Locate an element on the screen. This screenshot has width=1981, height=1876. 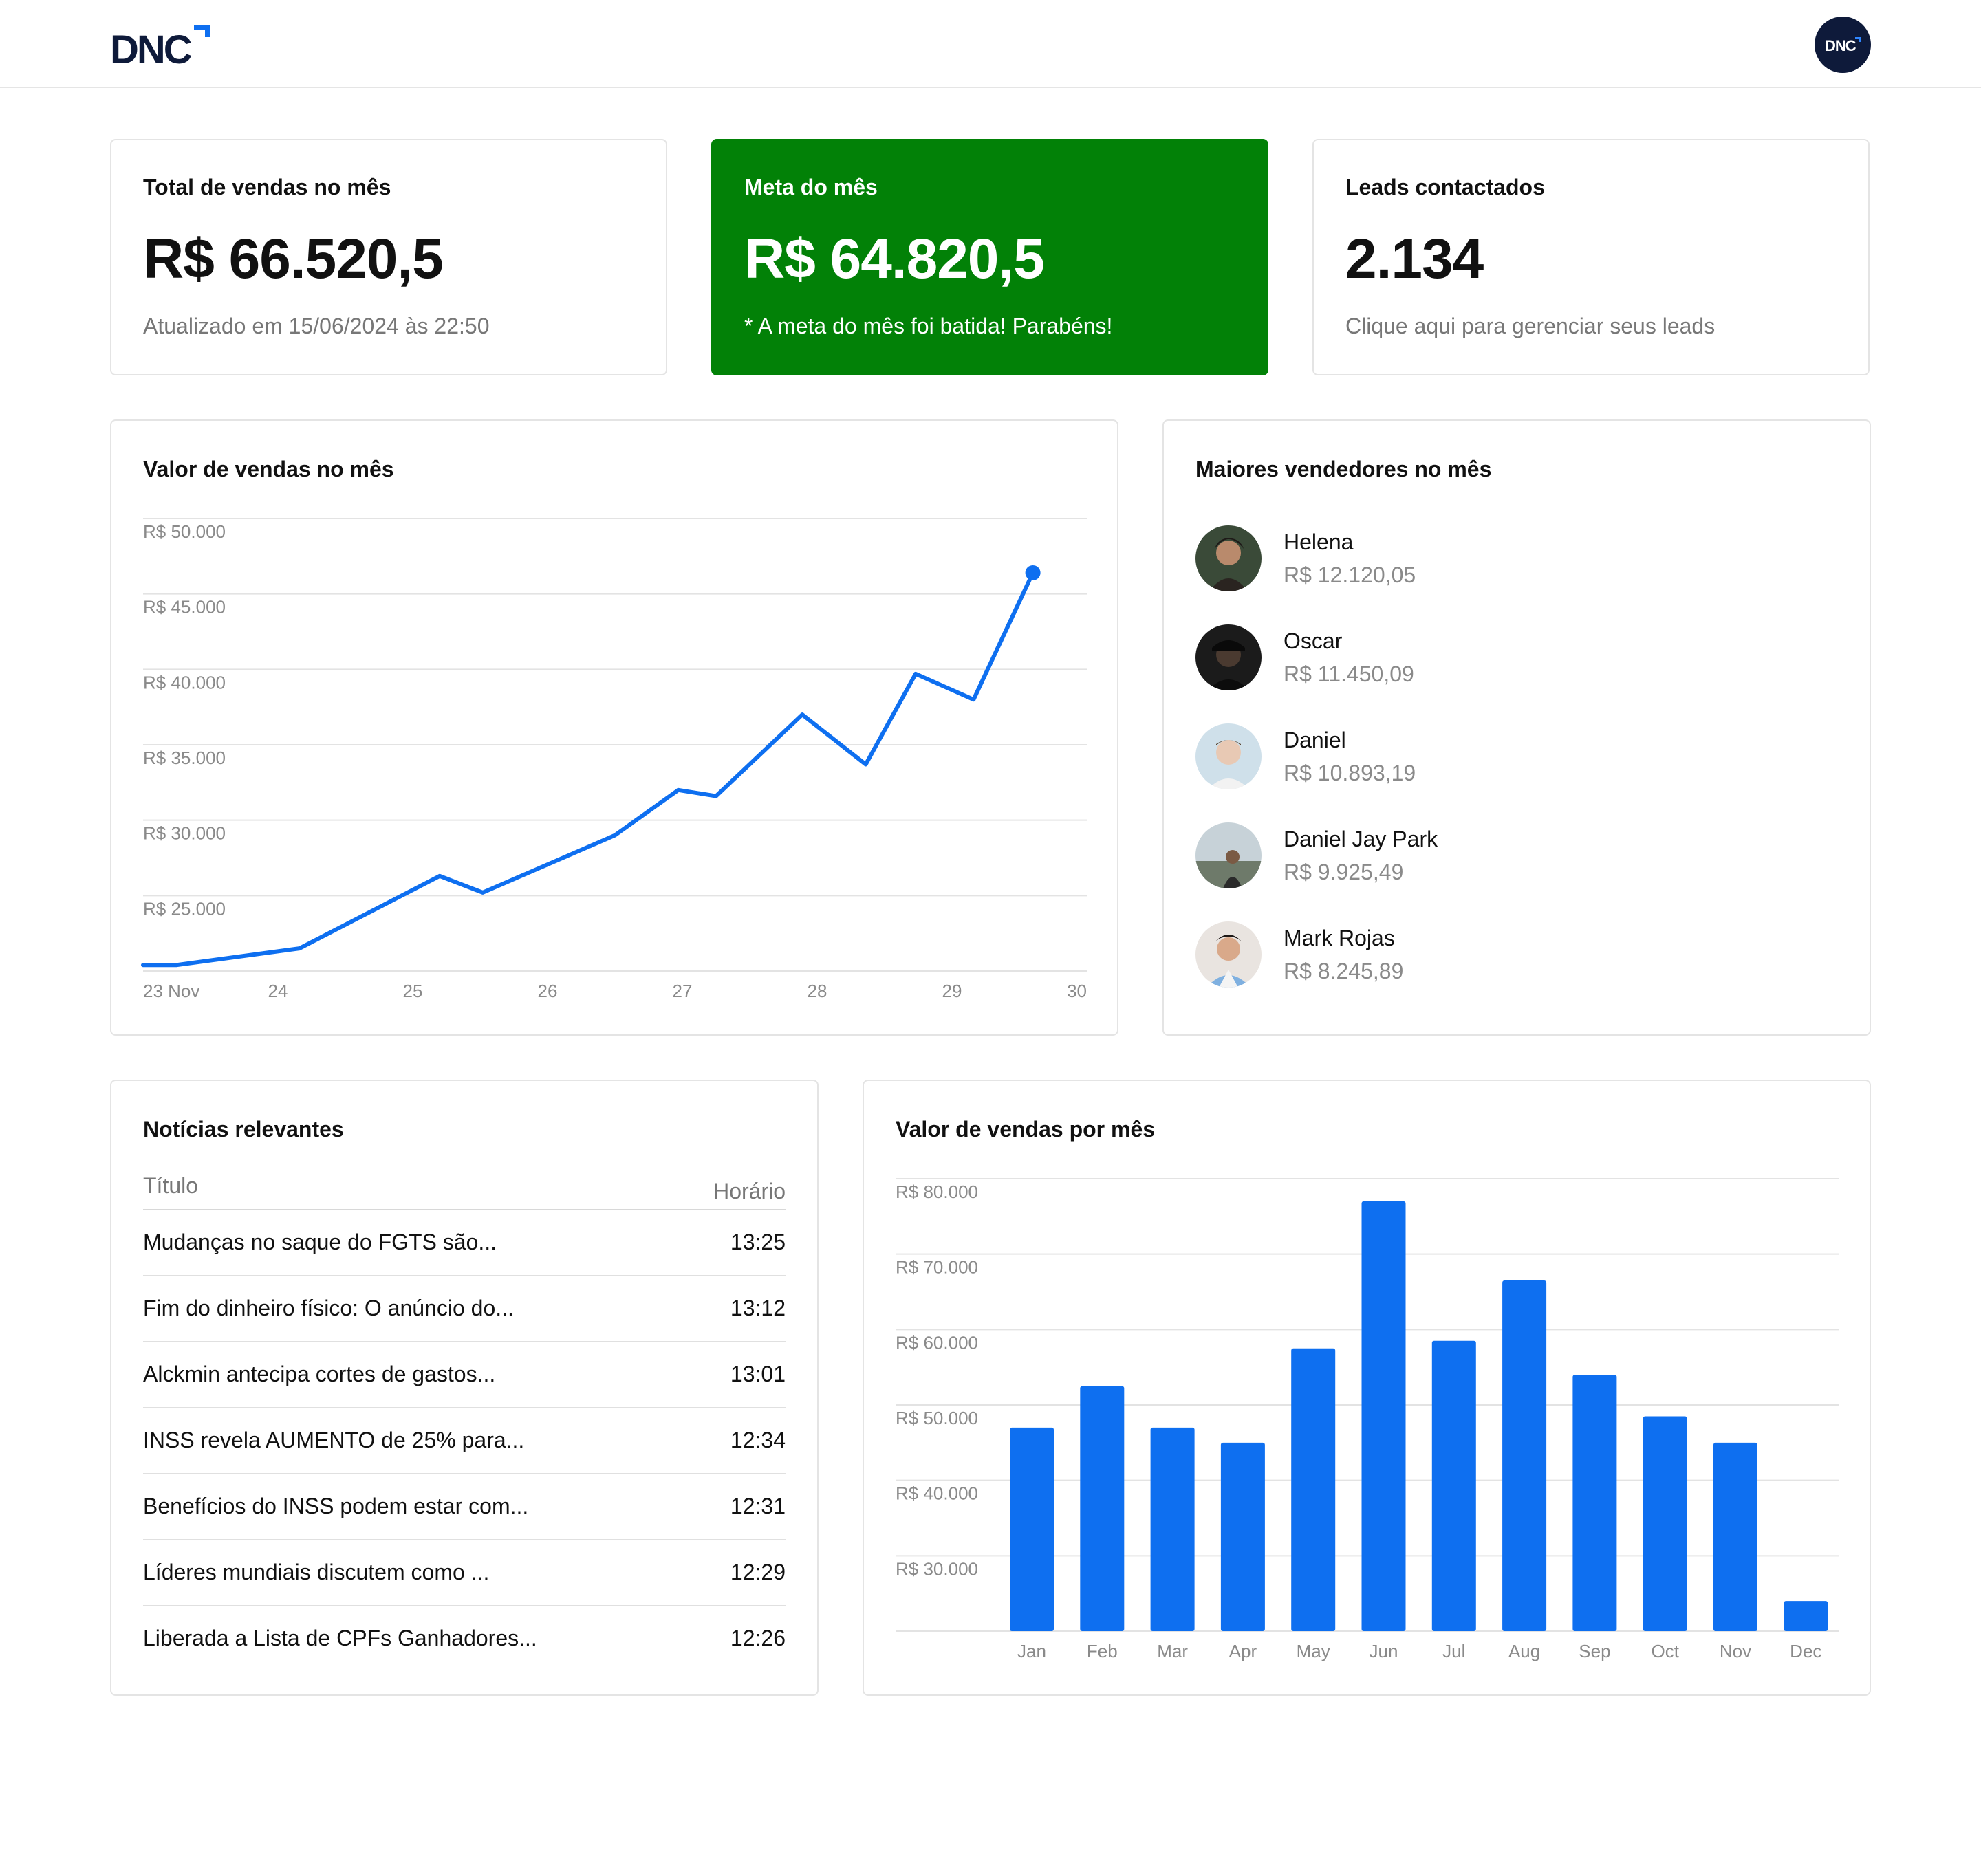
kpi-value: 2.134 is located at coordinates (1414, 259).